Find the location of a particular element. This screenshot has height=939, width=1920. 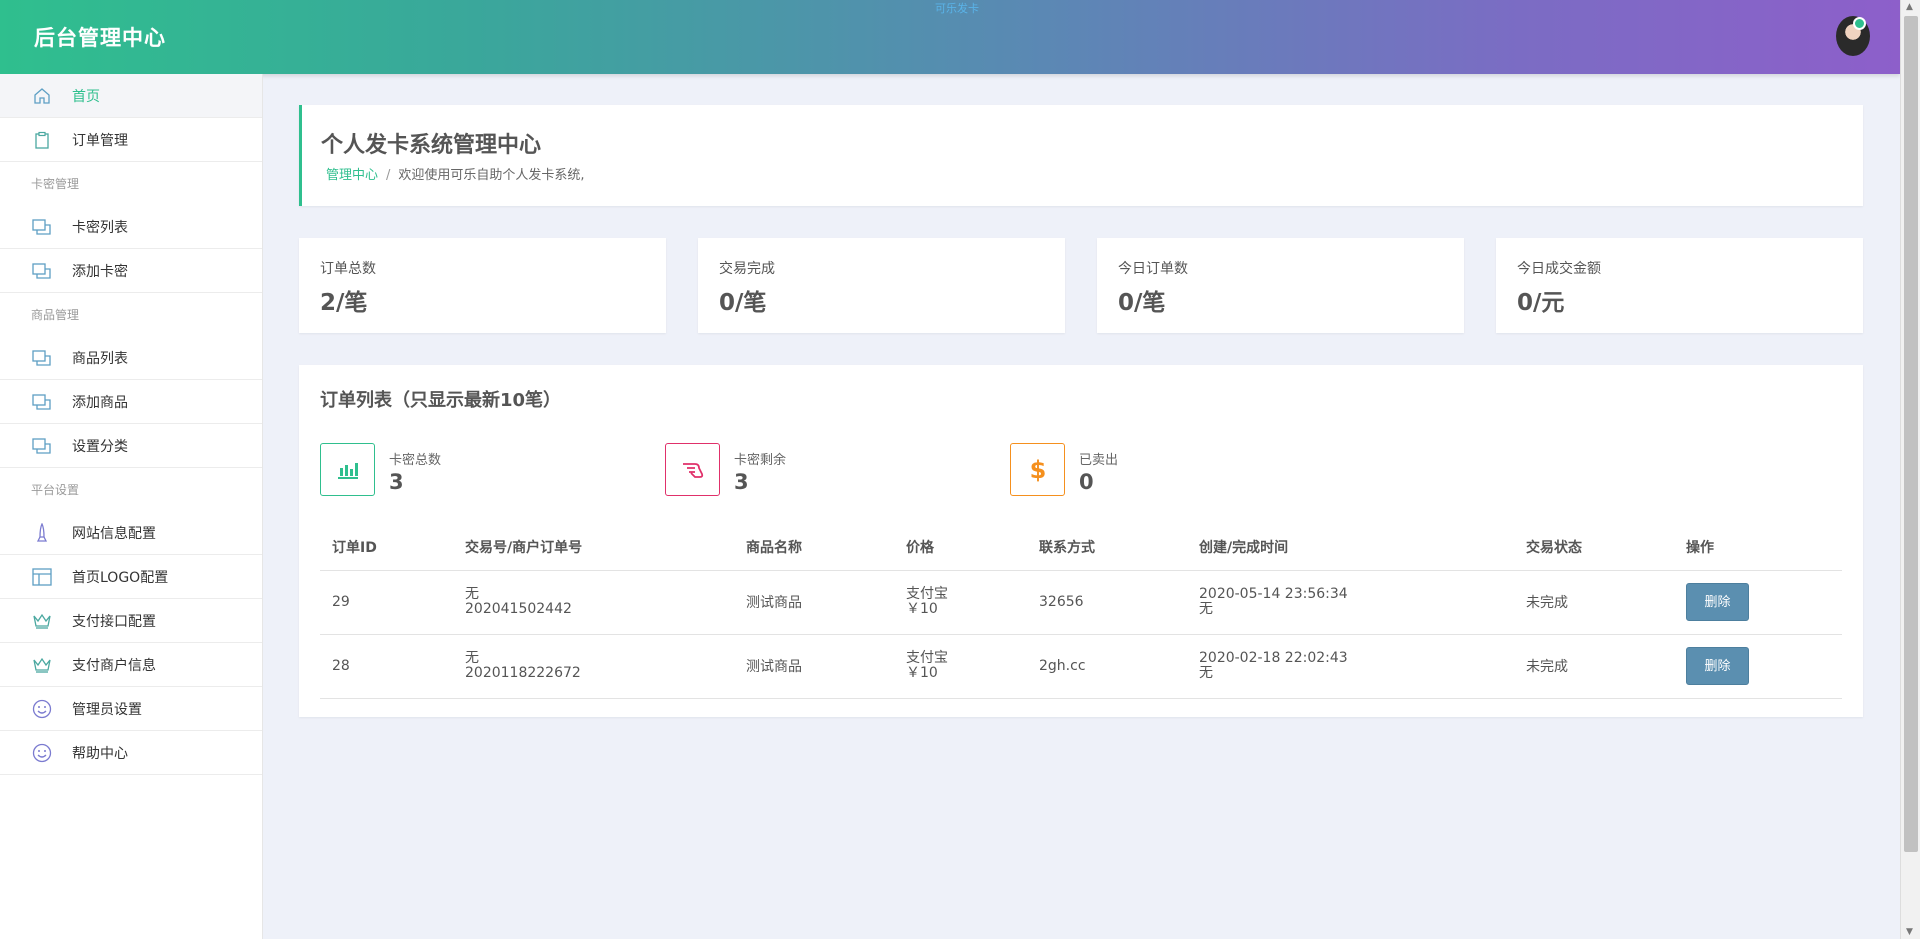

scroll-up-arrow-icon: ▲ is located at coordinates (1909, 7).